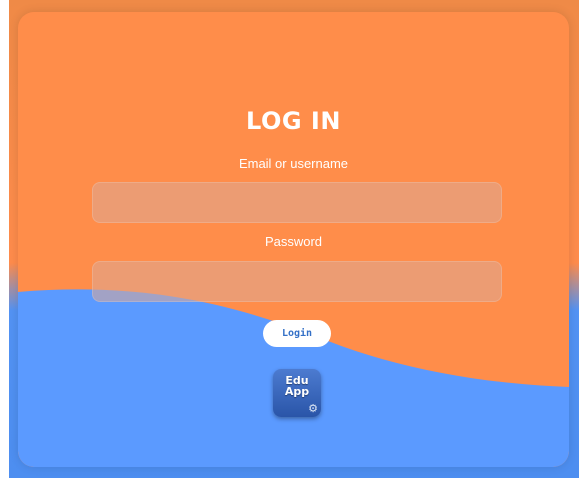  I want to click on password-field, so click(297, 281).